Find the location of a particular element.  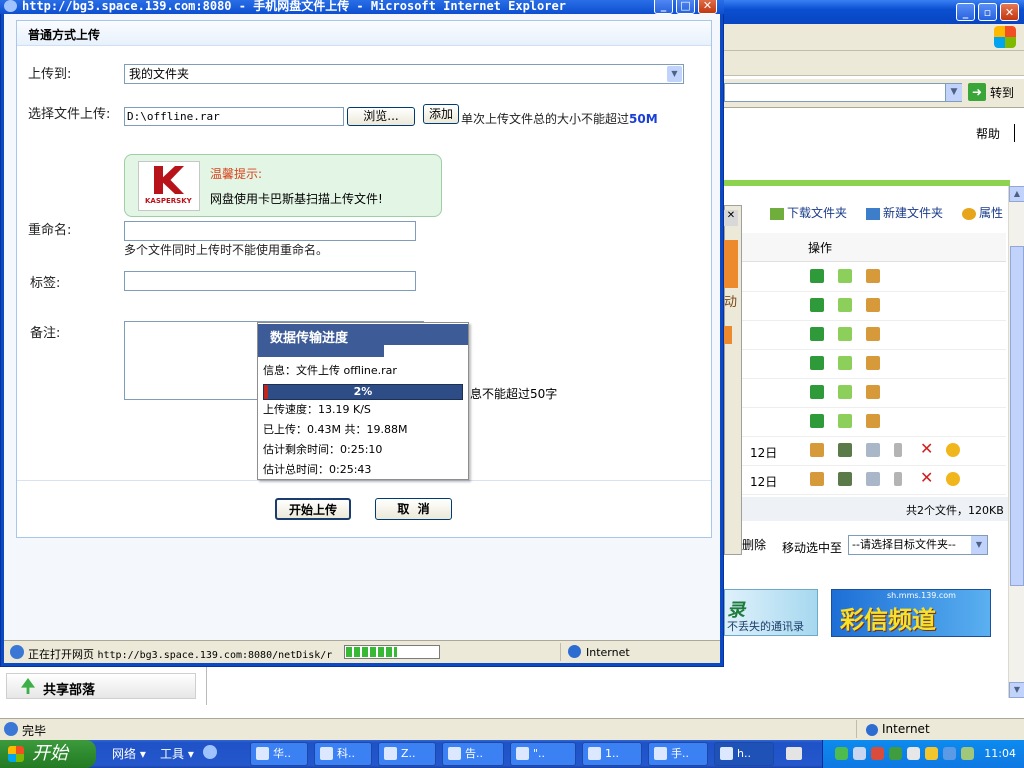

antivirus-icon is located at coordinates (967, 753).